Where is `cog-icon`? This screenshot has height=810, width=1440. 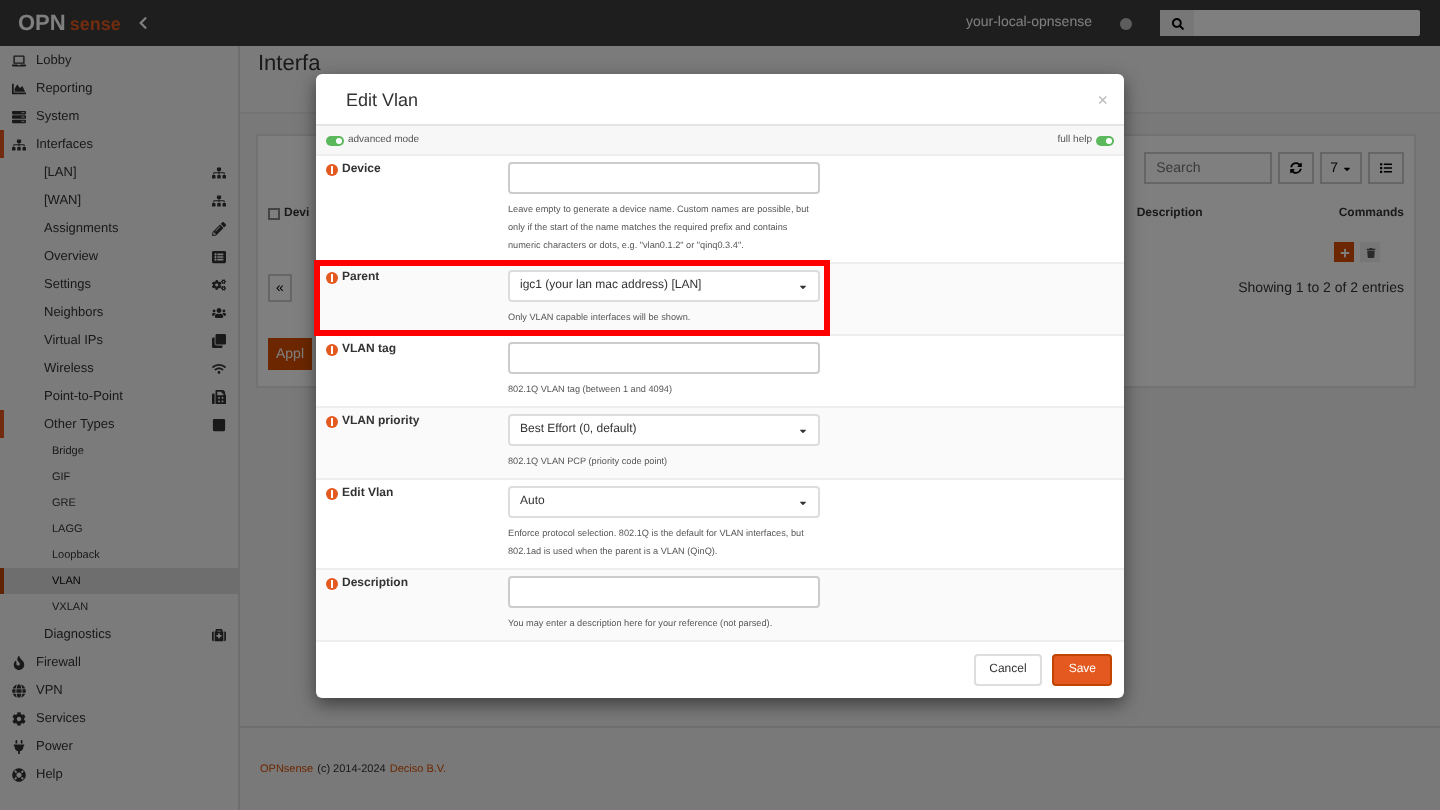
cog-icon is located at coordinates (19, 718).